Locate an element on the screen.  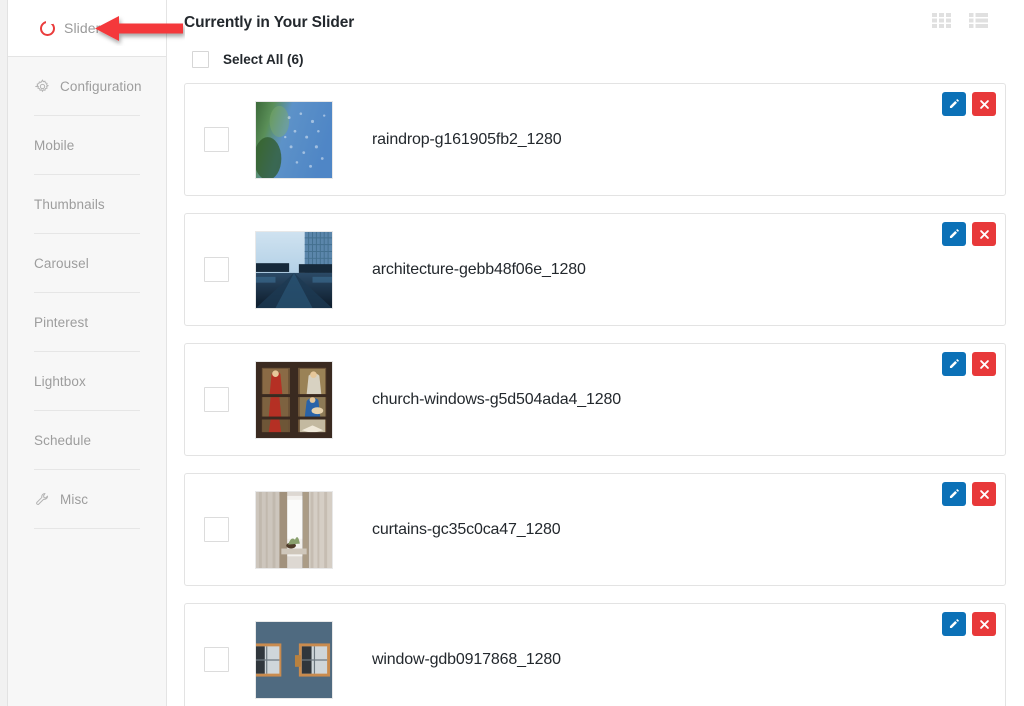
sidebar-item-slider-label: Slider is located at coordinates (82, 28).